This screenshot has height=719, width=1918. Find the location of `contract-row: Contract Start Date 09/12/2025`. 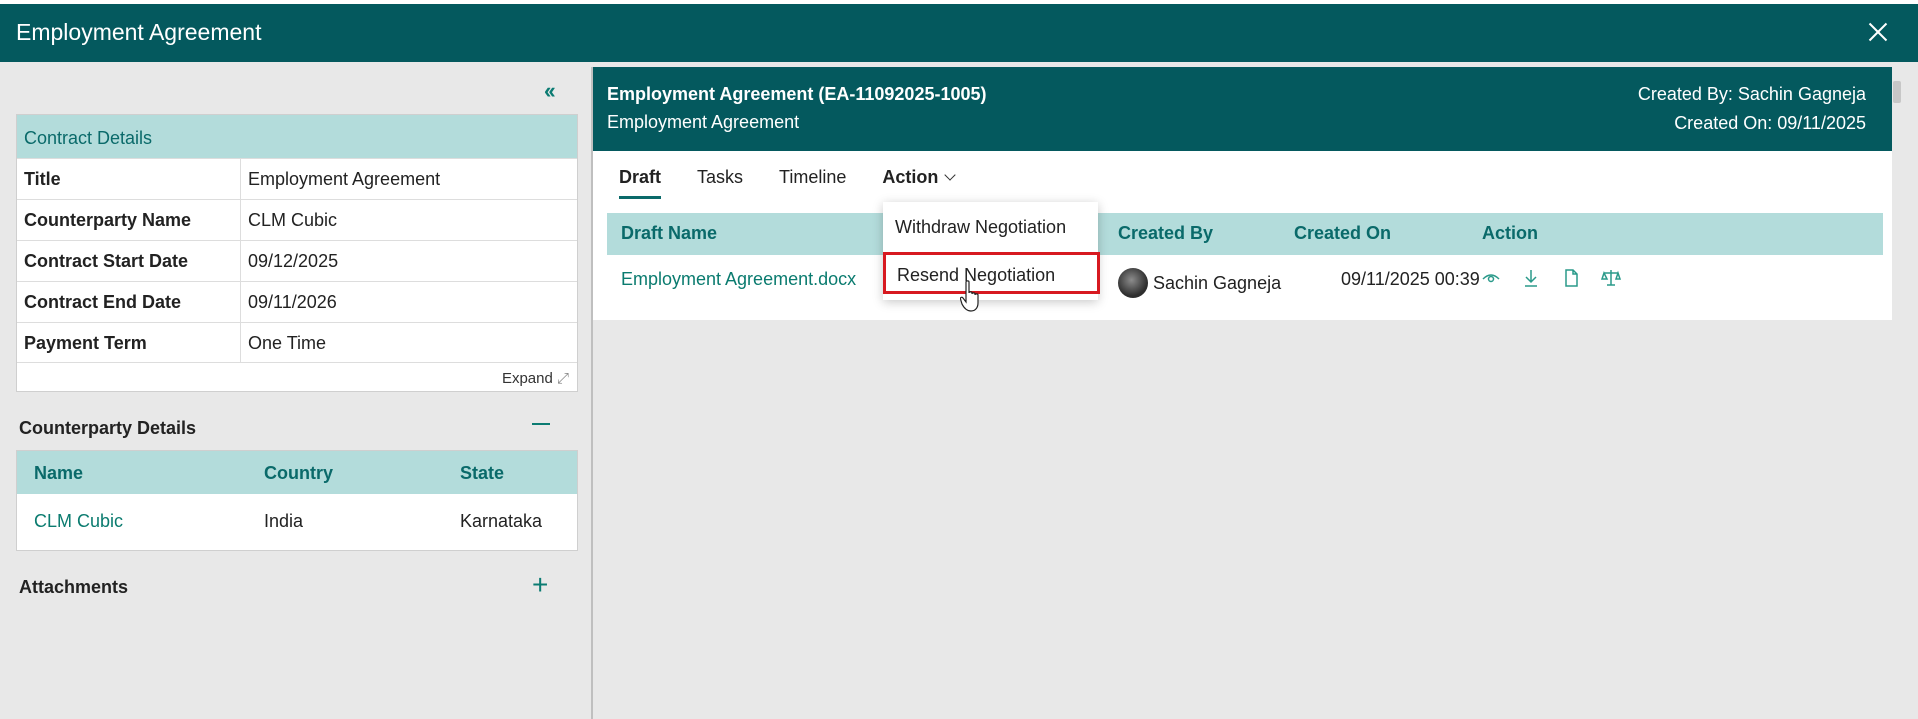

contract-row: Contract Start Date 09/12/2025 is located at coordinates (297, 260).